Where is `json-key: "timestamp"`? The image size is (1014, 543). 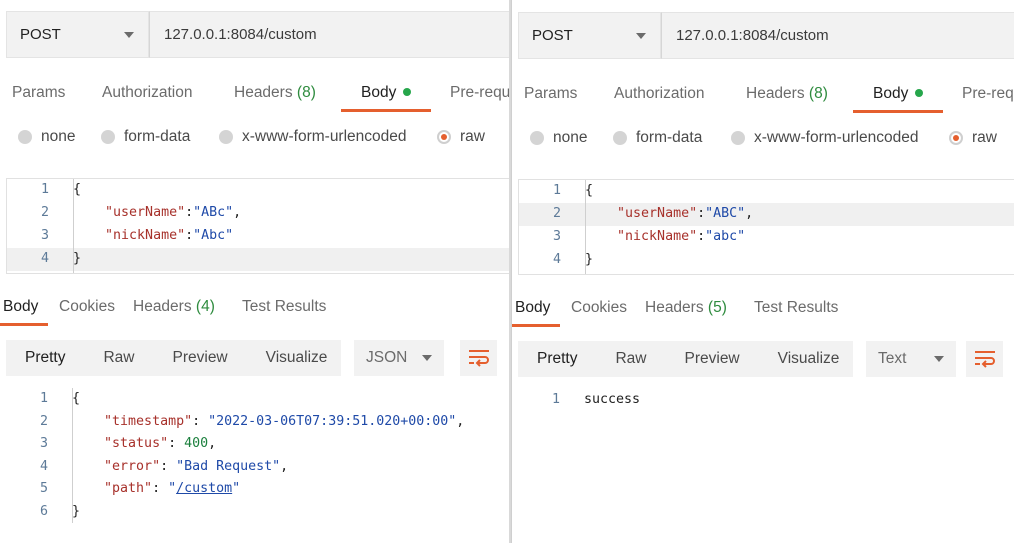 json-key: "timestamp" is located at coordinates (148, 421).